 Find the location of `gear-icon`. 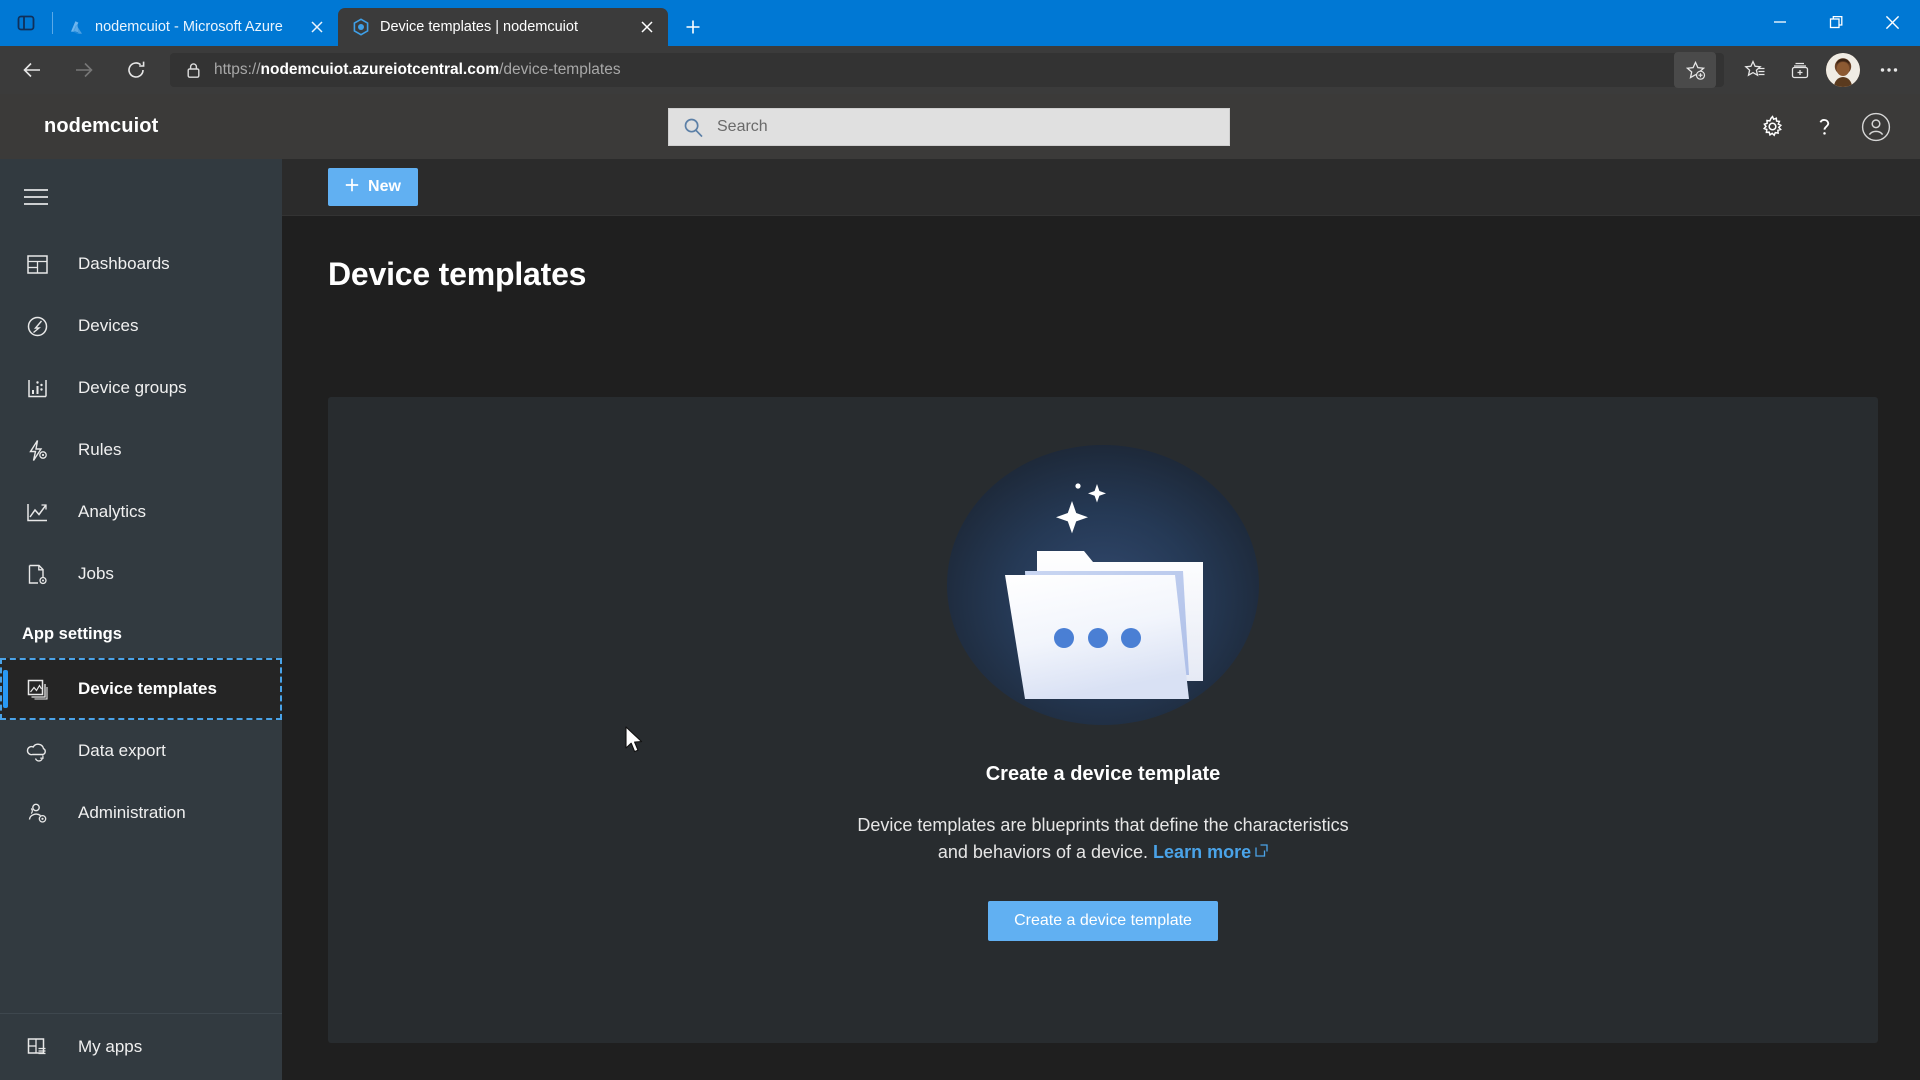

gear-icon is located at coordinates (1772, 127).